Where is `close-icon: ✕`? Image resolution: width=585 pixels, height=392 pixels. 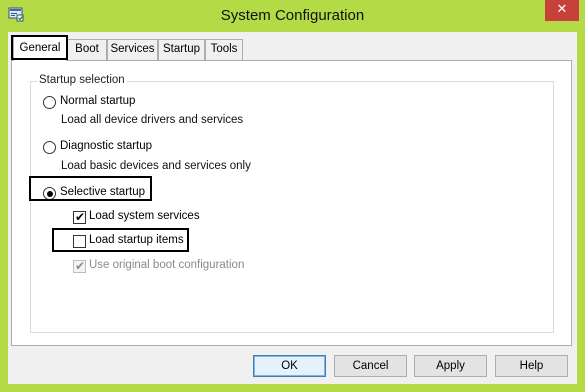 close-icon: ✕ is located at coordinates (562, 9).